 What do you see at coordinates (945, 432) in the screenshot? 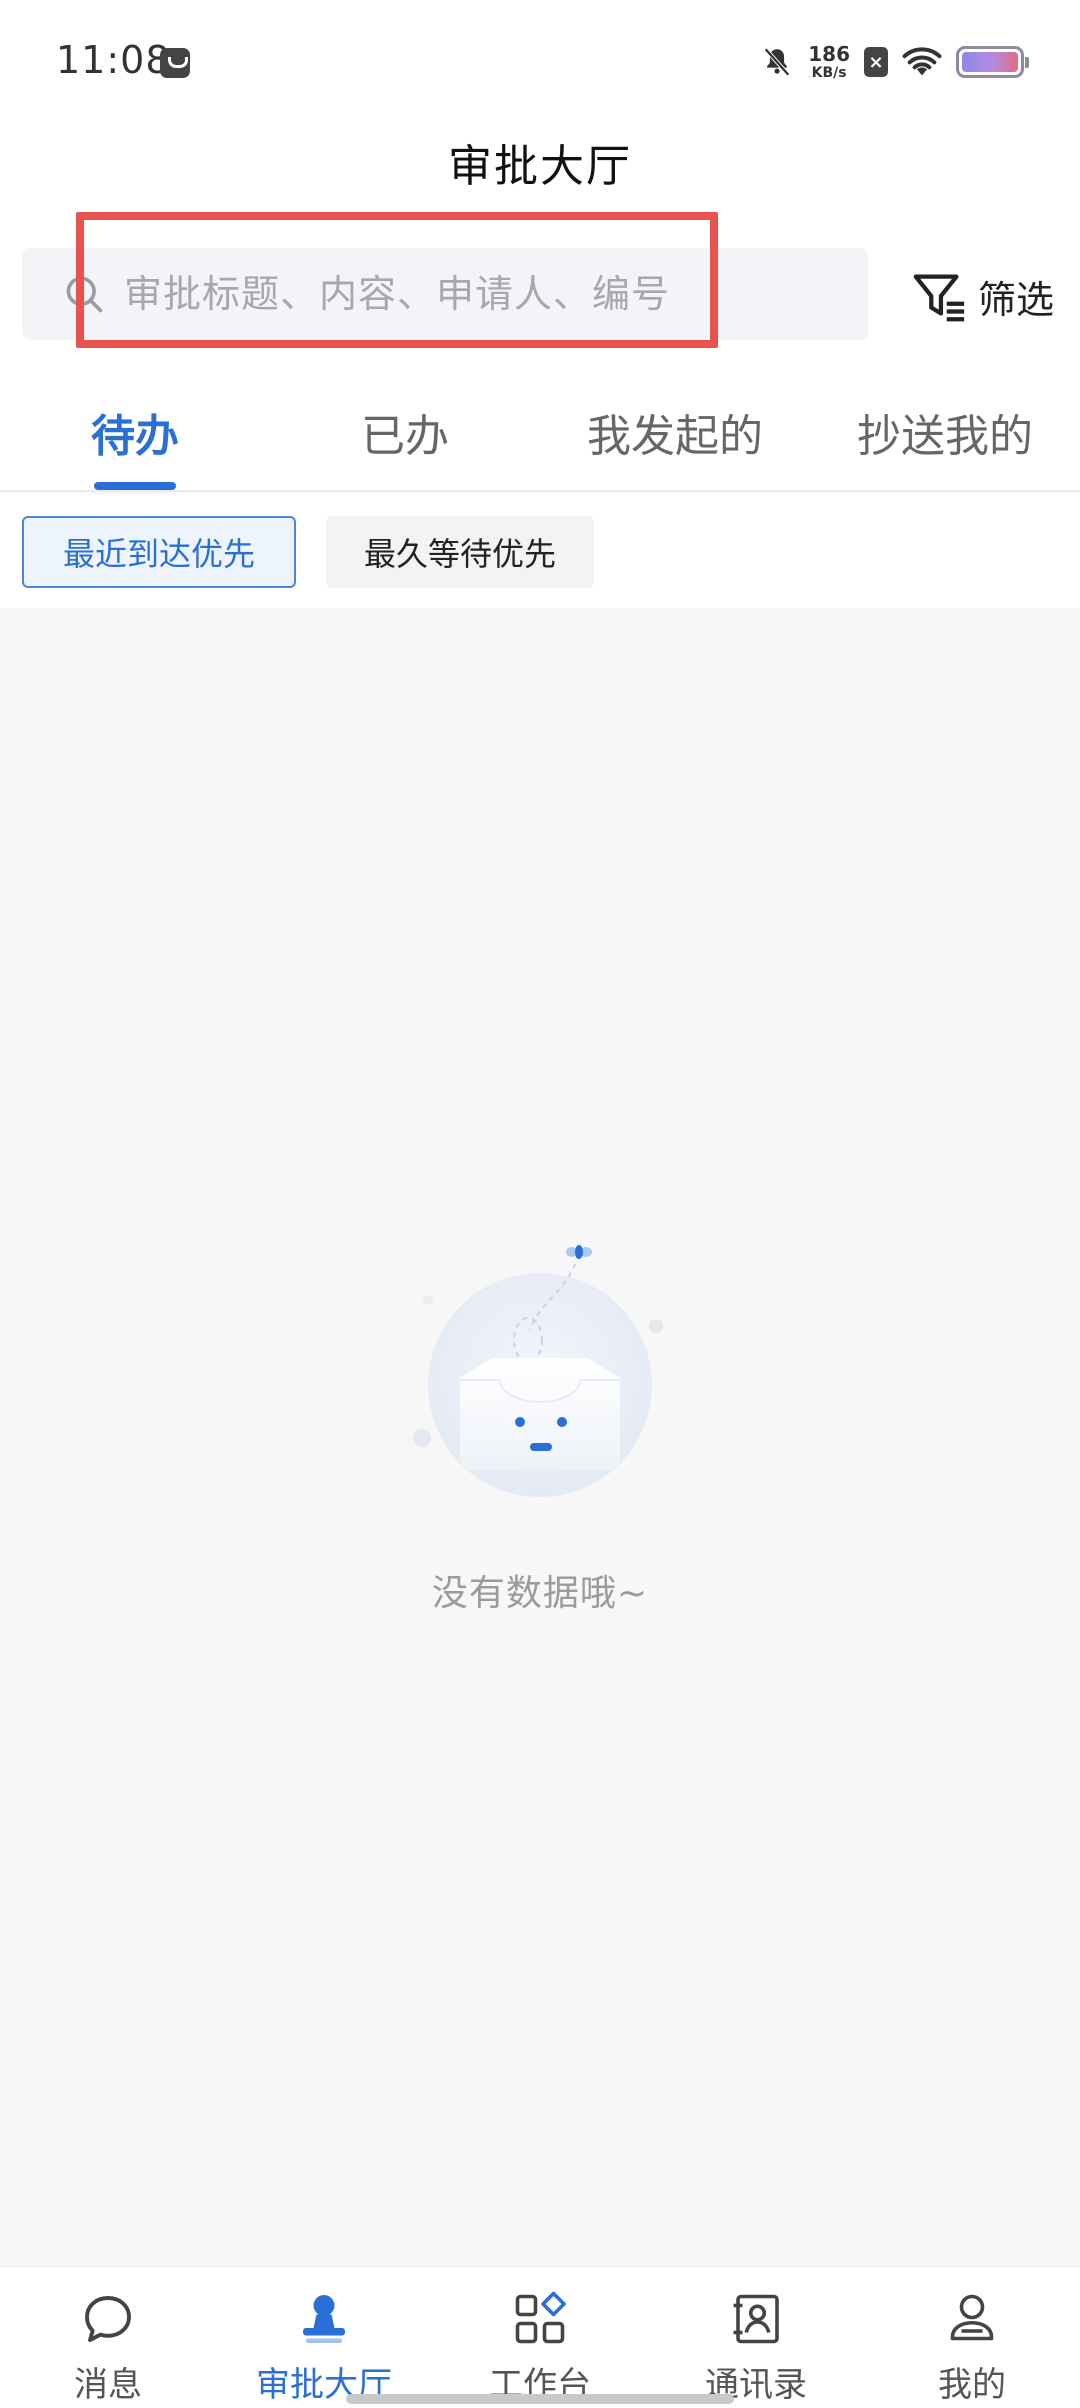
I see `tab-cc-to-me: 抄送我的` at bounding box center [945, 432].